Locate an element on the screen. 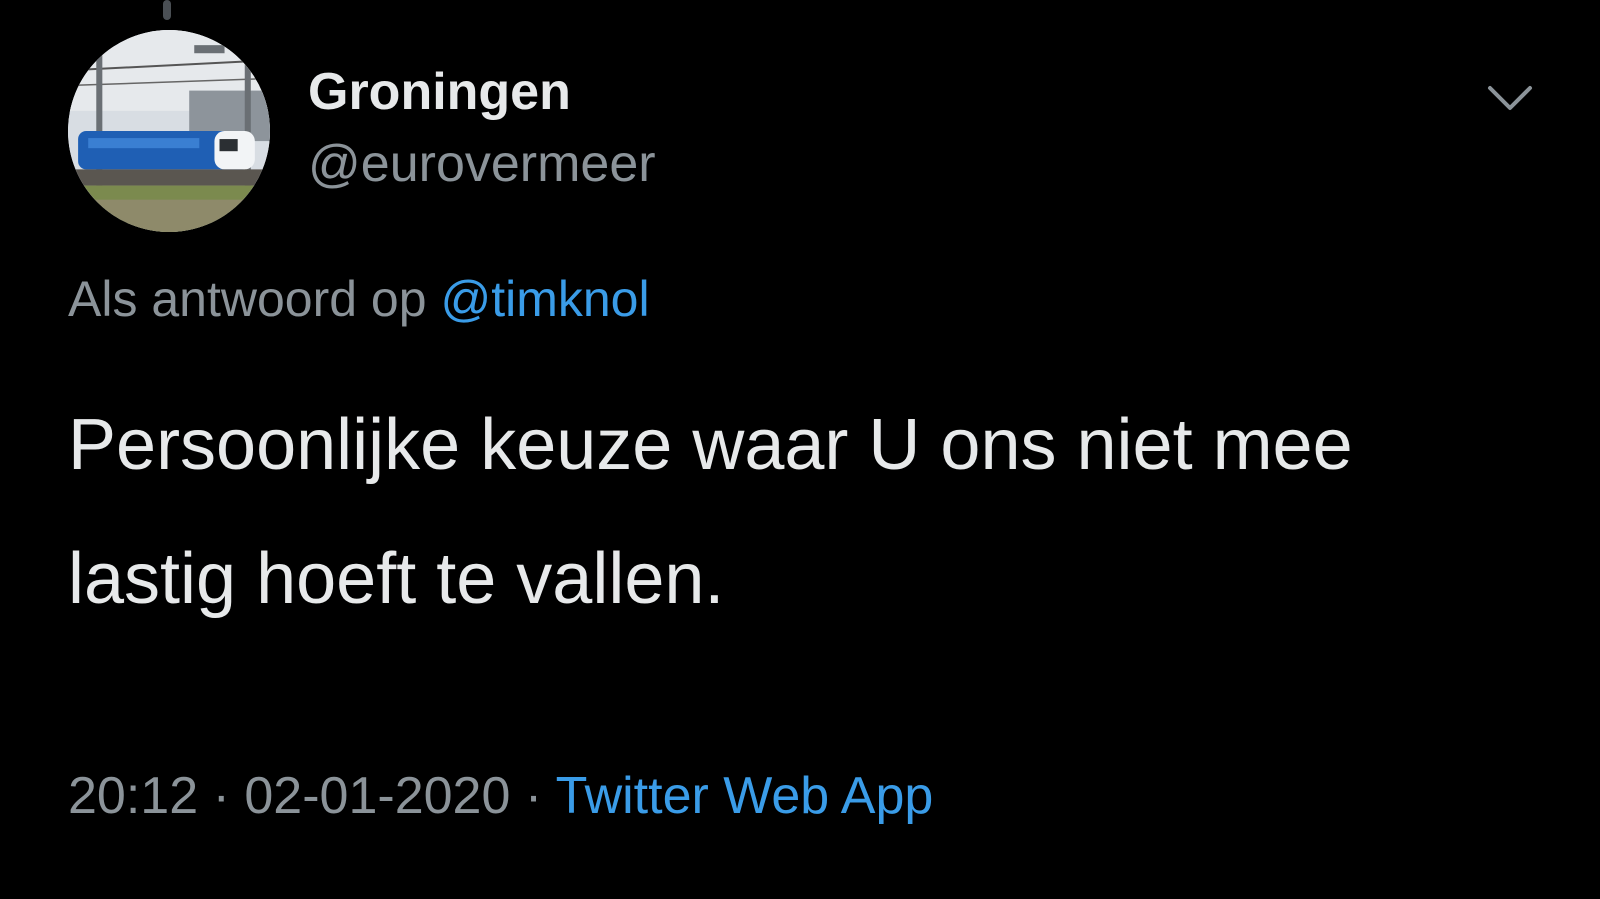  reply-mention-link: @timknol is located at coordinates (544, 299).